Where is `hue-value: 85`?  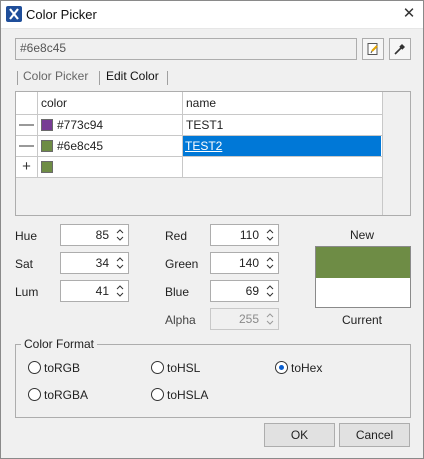
hue-value: 85 is located at coordinates (102, 235).